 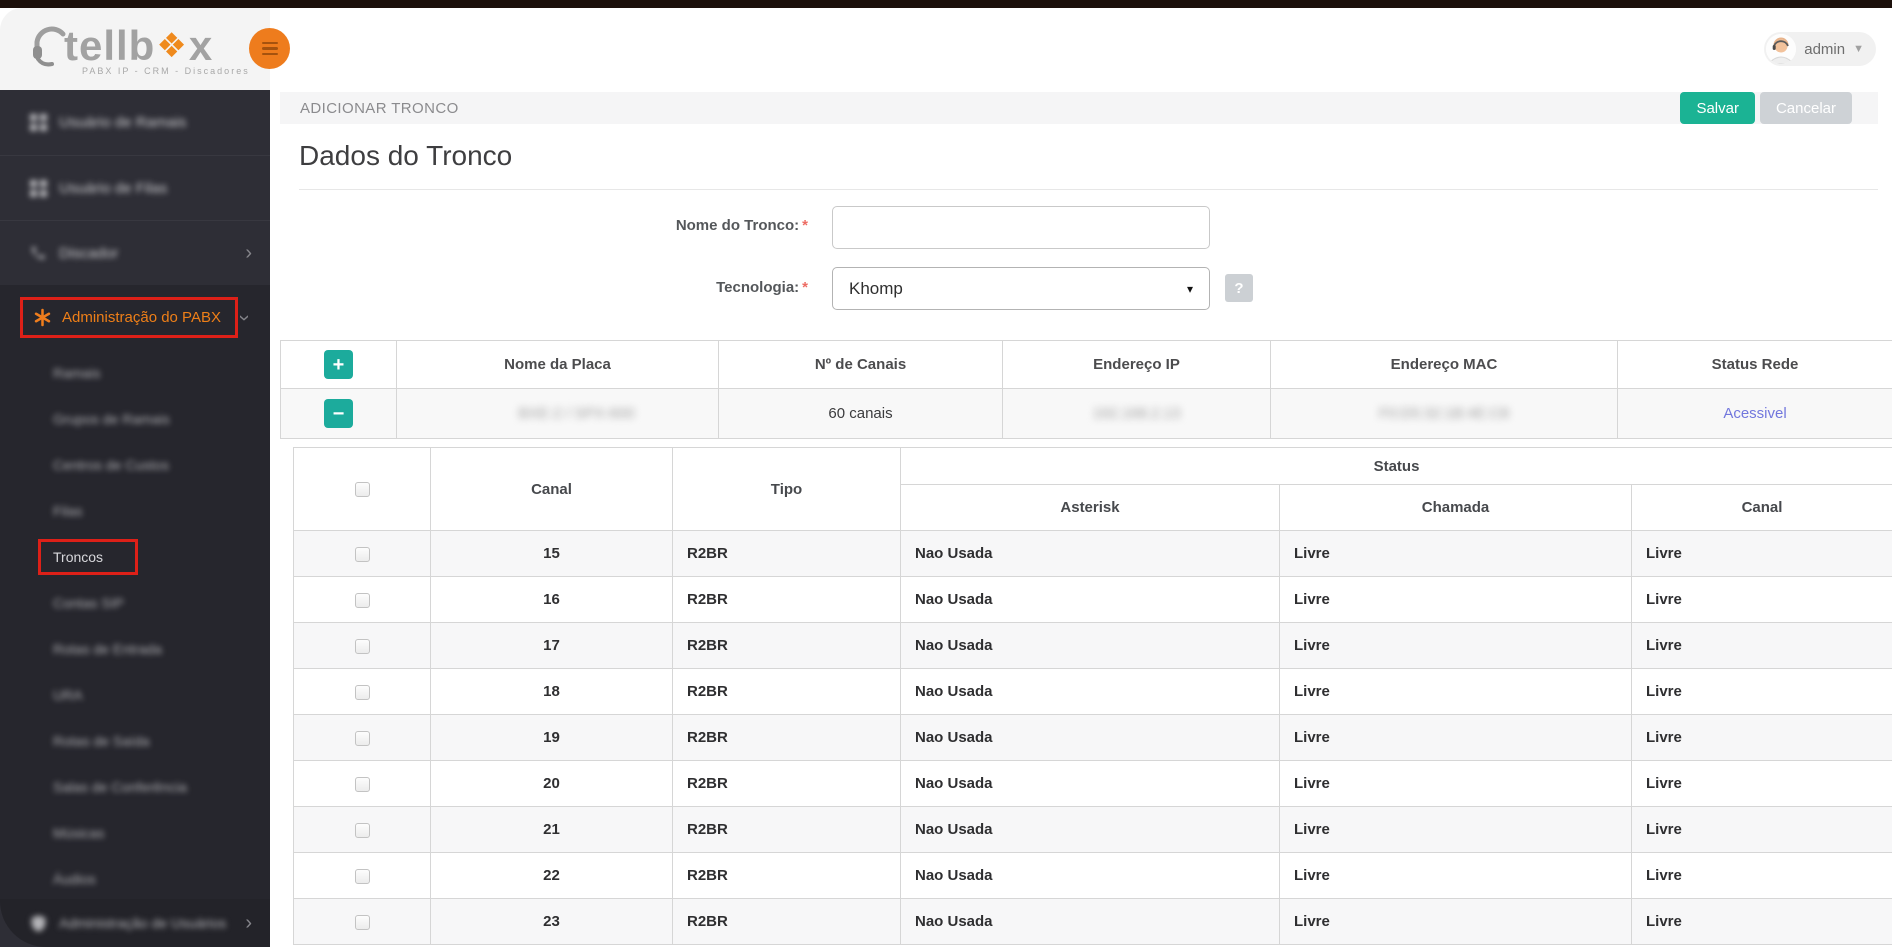 I want to click on select-caret-icon: ▾, so click(x=1189, y=288).